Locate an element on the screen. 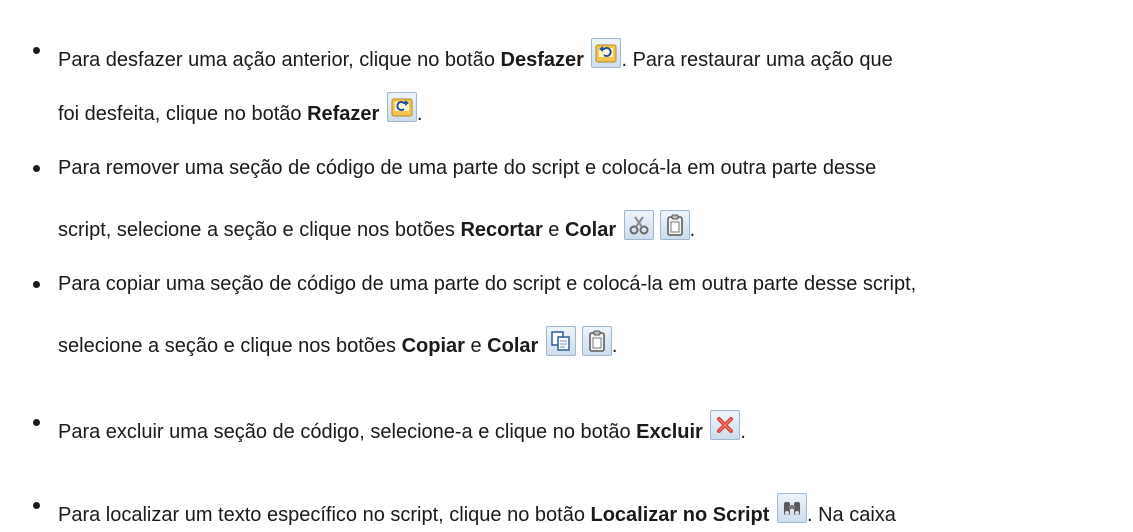 The height and width of the screenshot is (532, 1133). redo-icon is located at coordinates (402, 107).